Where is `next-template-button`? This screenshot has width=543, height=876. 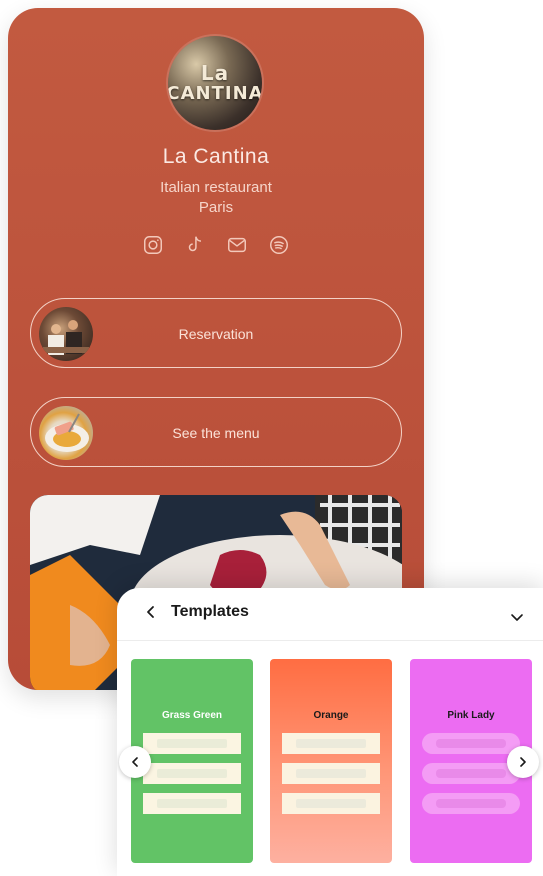 next-template-button is located at coordinates (523, 762).